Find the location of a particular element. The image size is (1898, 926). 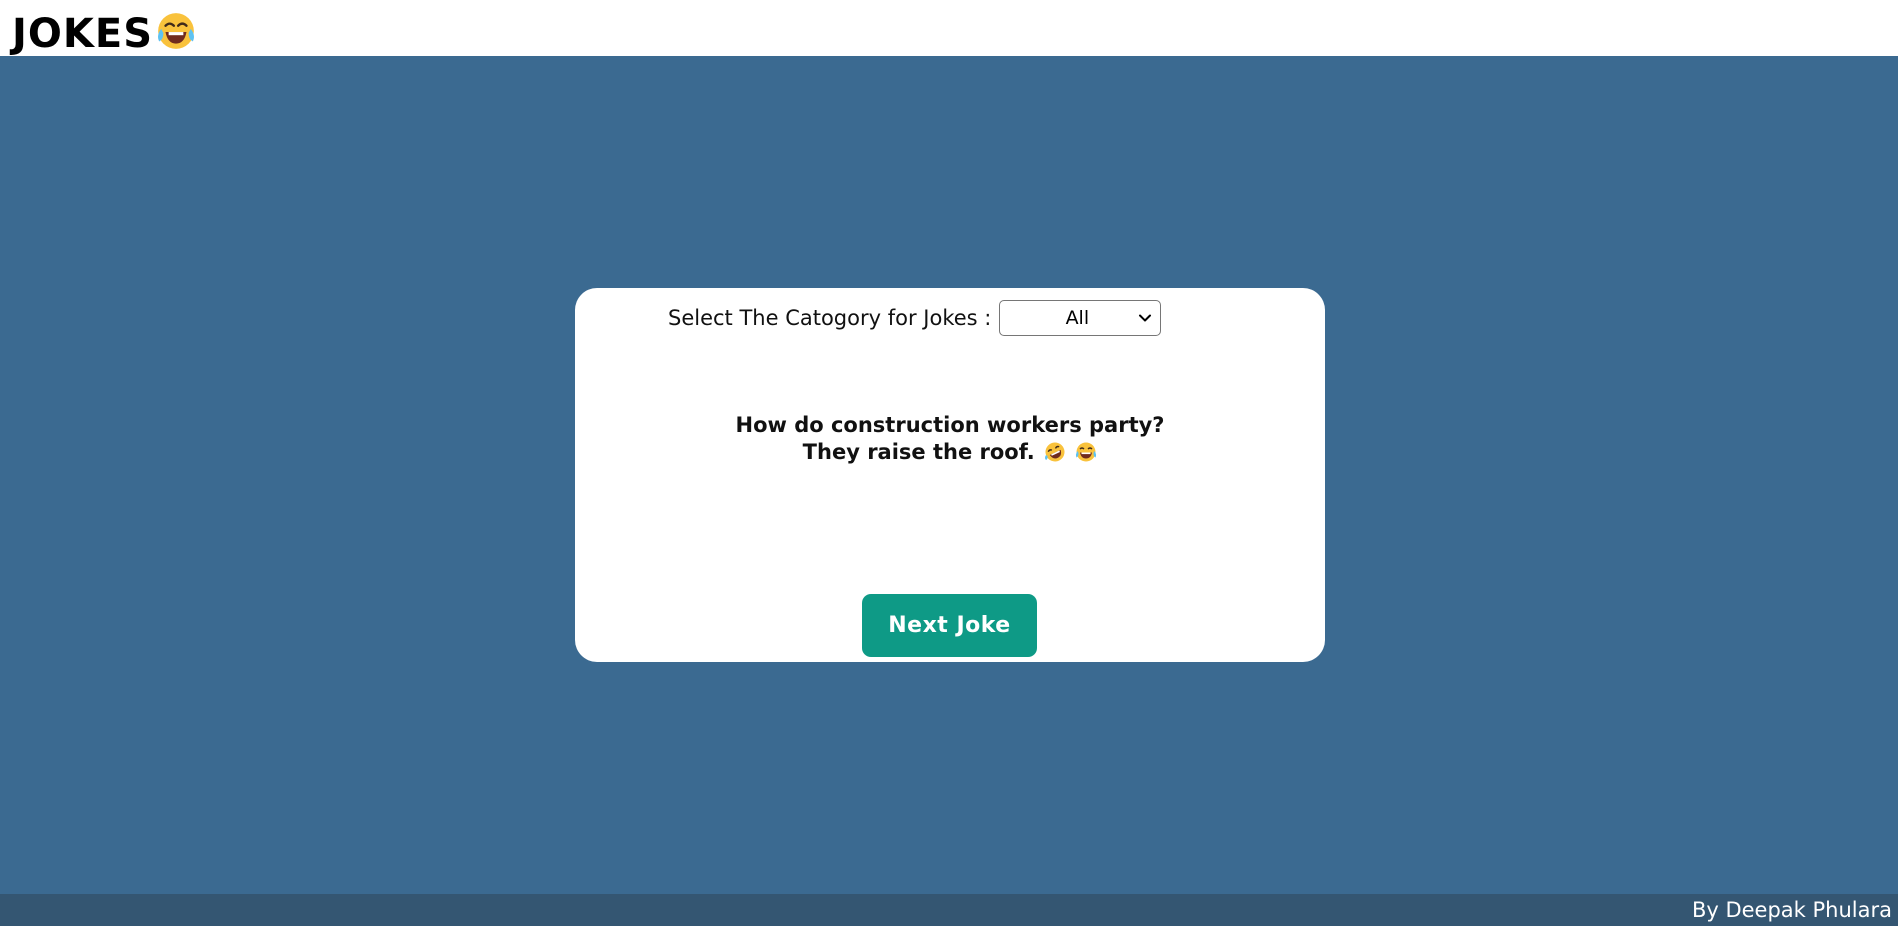

joke-punchline-line: They raise the roof. is located at coordinates (950, 452).